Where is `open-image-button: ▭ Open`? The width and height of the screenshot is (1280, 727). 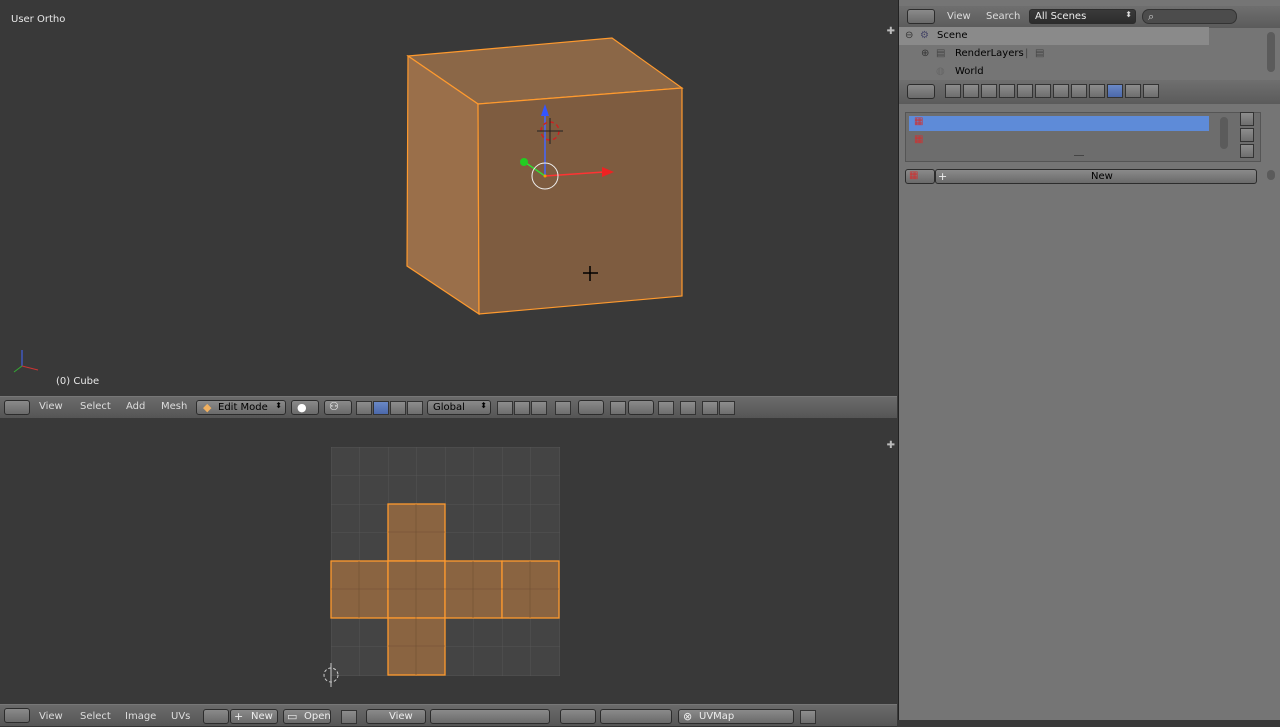
open-image-button: ▭ Open is located at coordinates (307, 716).